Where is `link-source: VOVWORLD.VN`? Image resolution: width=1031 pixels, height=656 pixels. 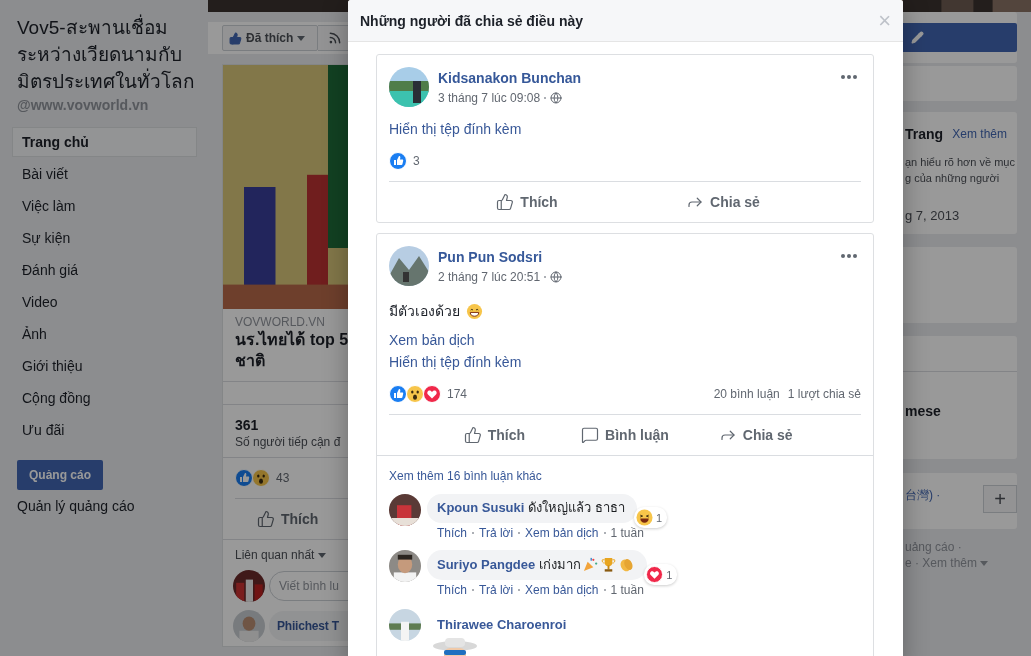
link-source: VOVWORLD.VN is located at coordinates (280, 322).